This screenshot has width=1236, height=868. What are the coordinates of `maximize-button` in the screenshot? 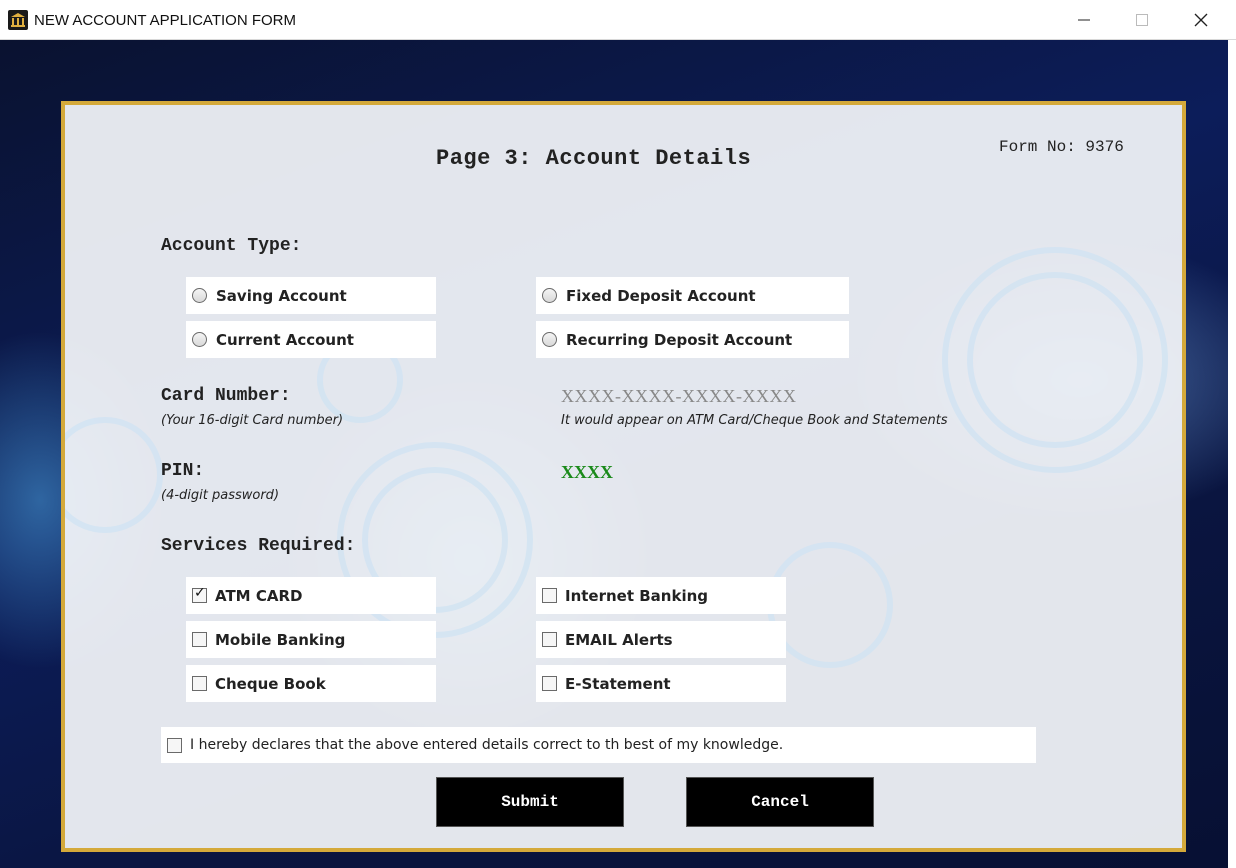 It's located at (1142, 20).